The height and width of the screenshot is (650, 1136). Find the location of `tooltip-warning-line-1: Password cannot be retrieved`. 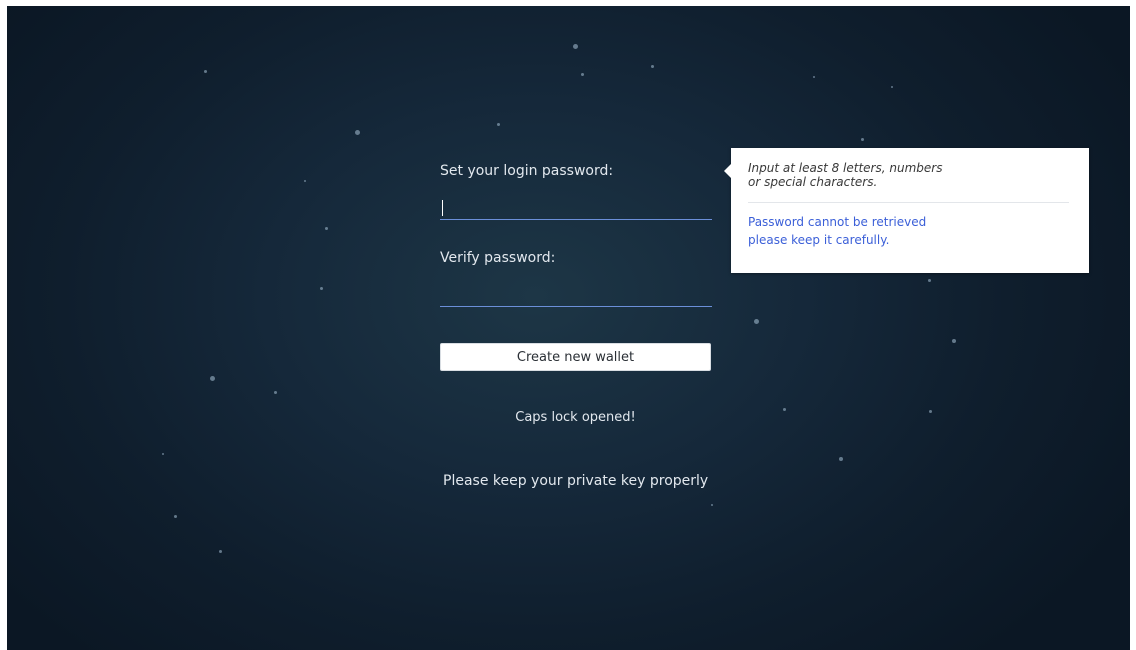

tooltip-warning-line-1: Password cannot be retrieved is located at coordinates (837, 222).